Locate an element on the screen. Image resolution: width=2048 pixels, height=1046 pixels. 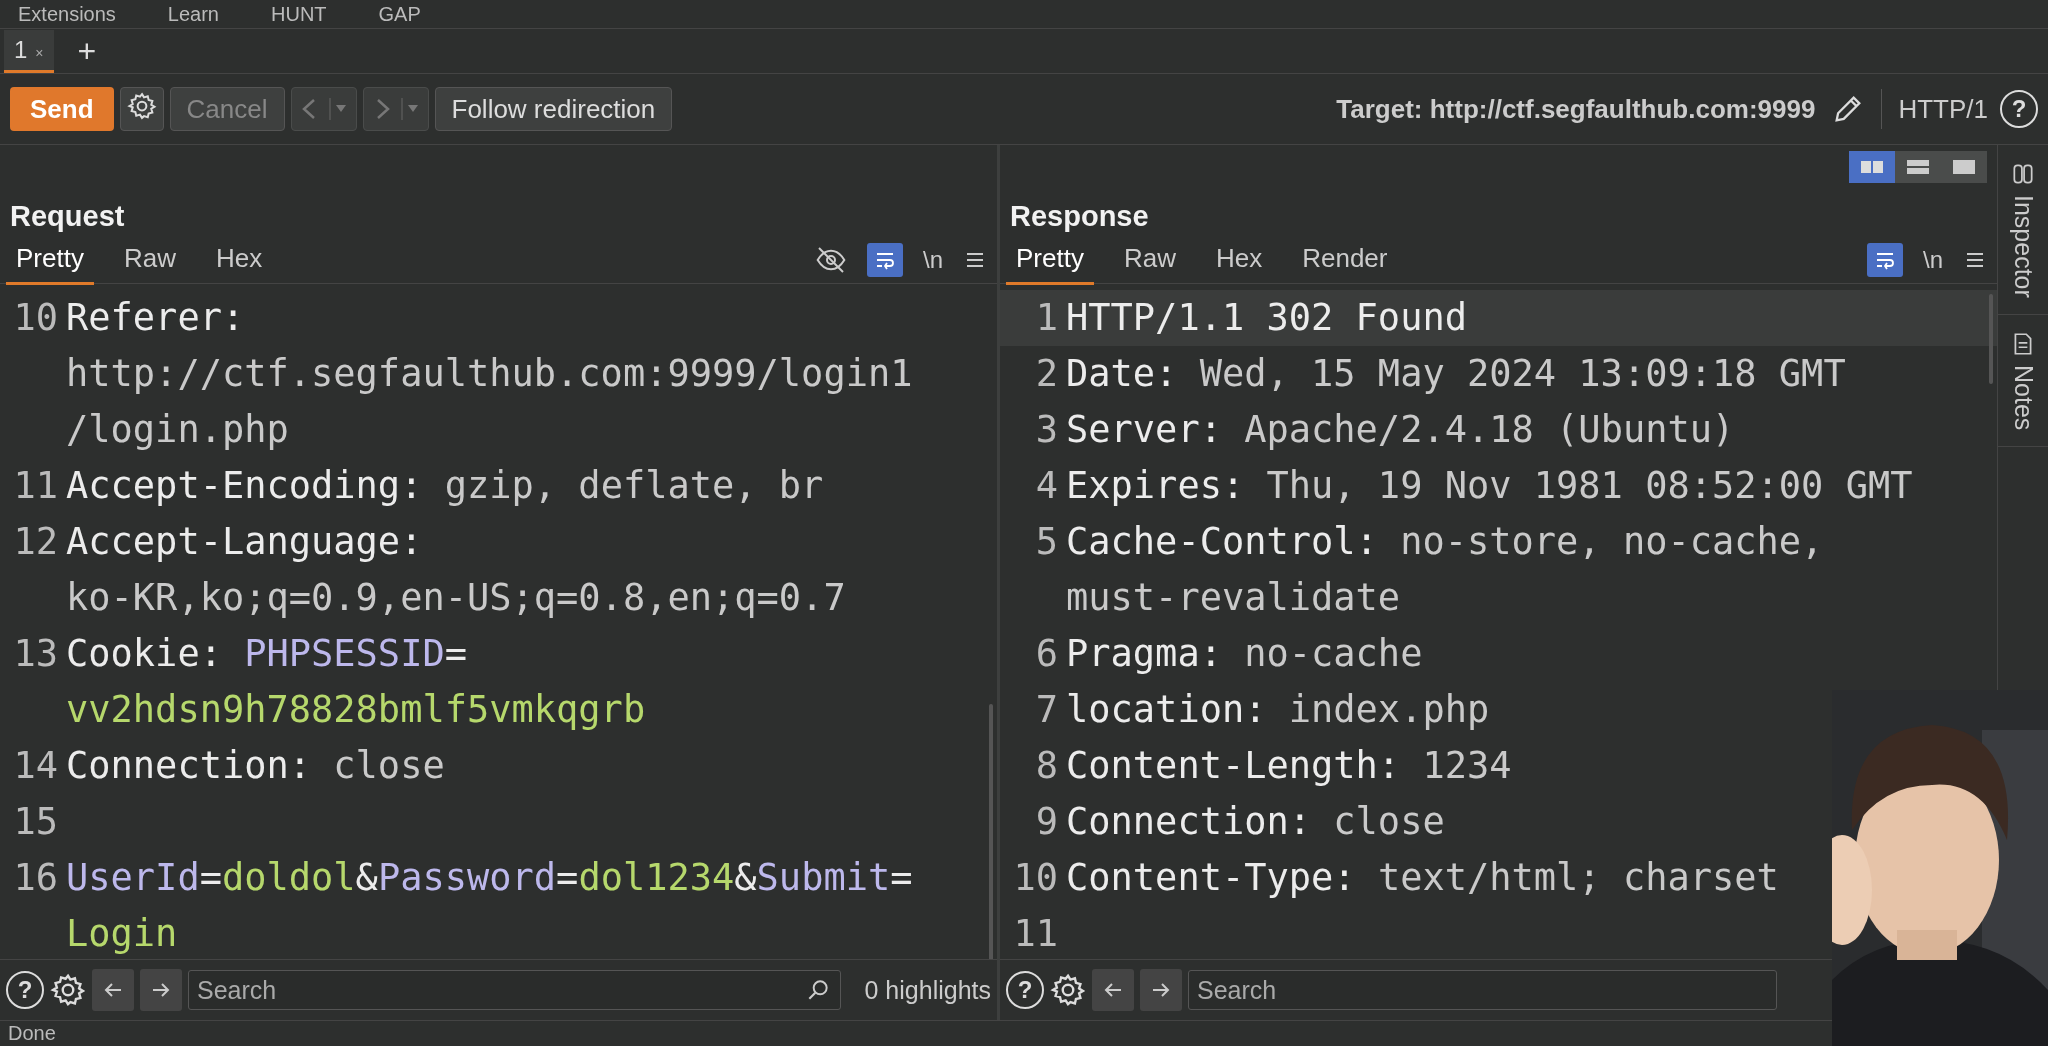
line-number: 5 is located at coordinates (1046, 542).